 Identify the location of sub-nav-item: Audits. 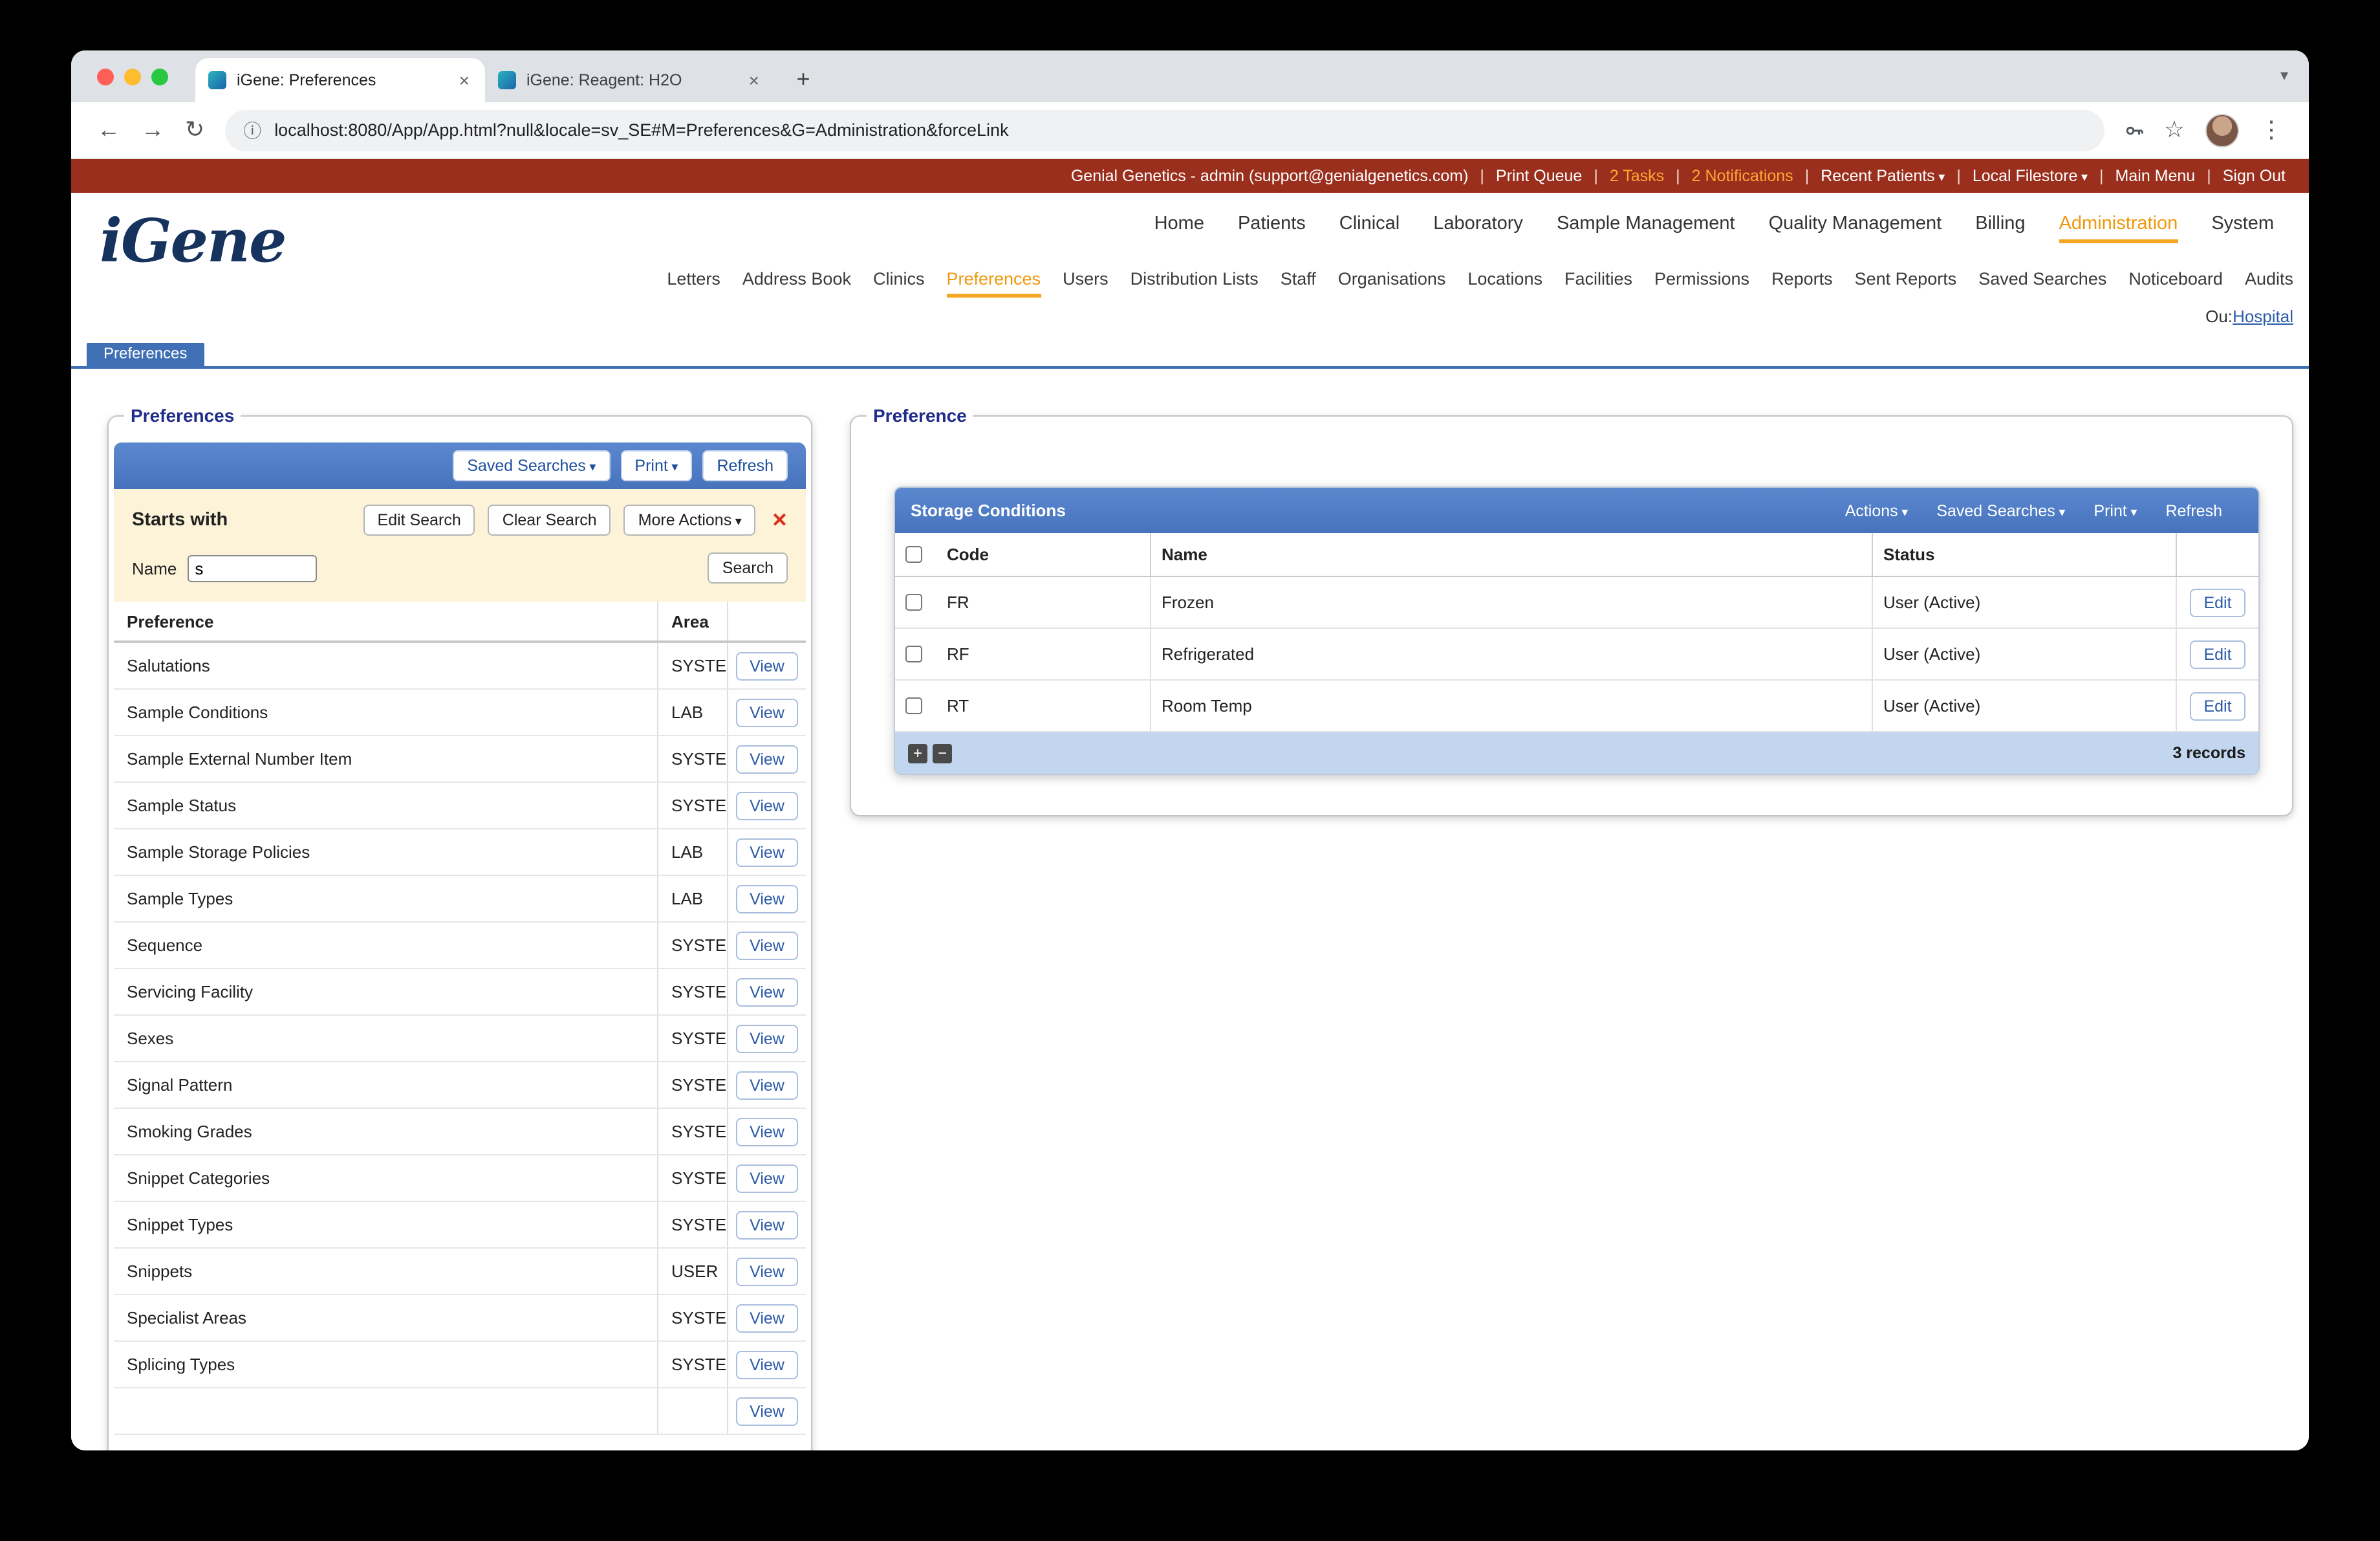
(2269, 283).